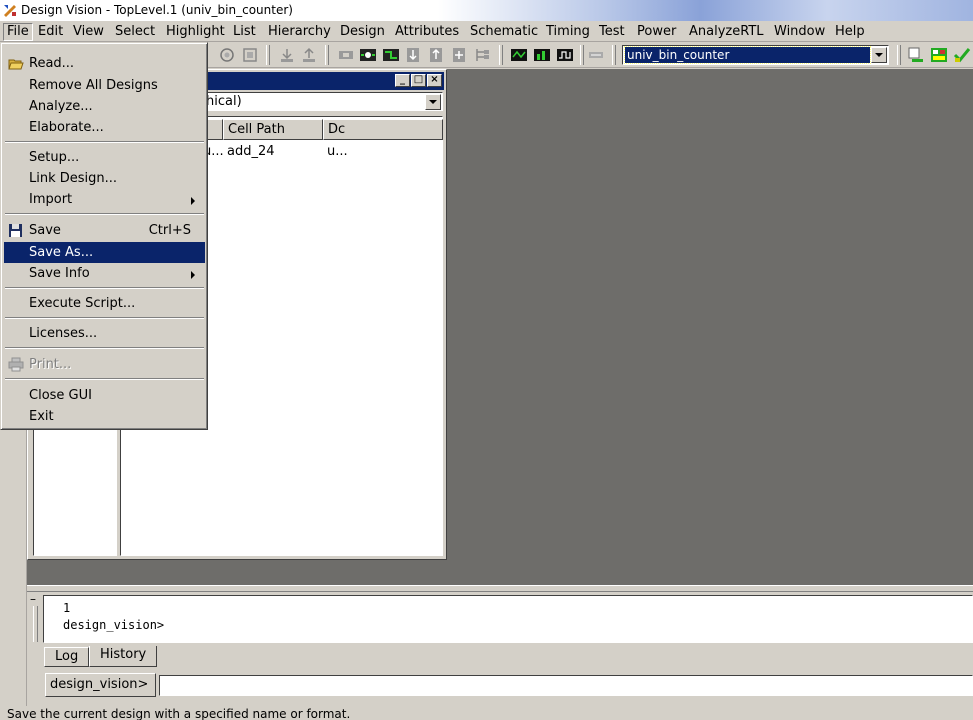  I want to click on schematic-view-icon, so click(368, 55).